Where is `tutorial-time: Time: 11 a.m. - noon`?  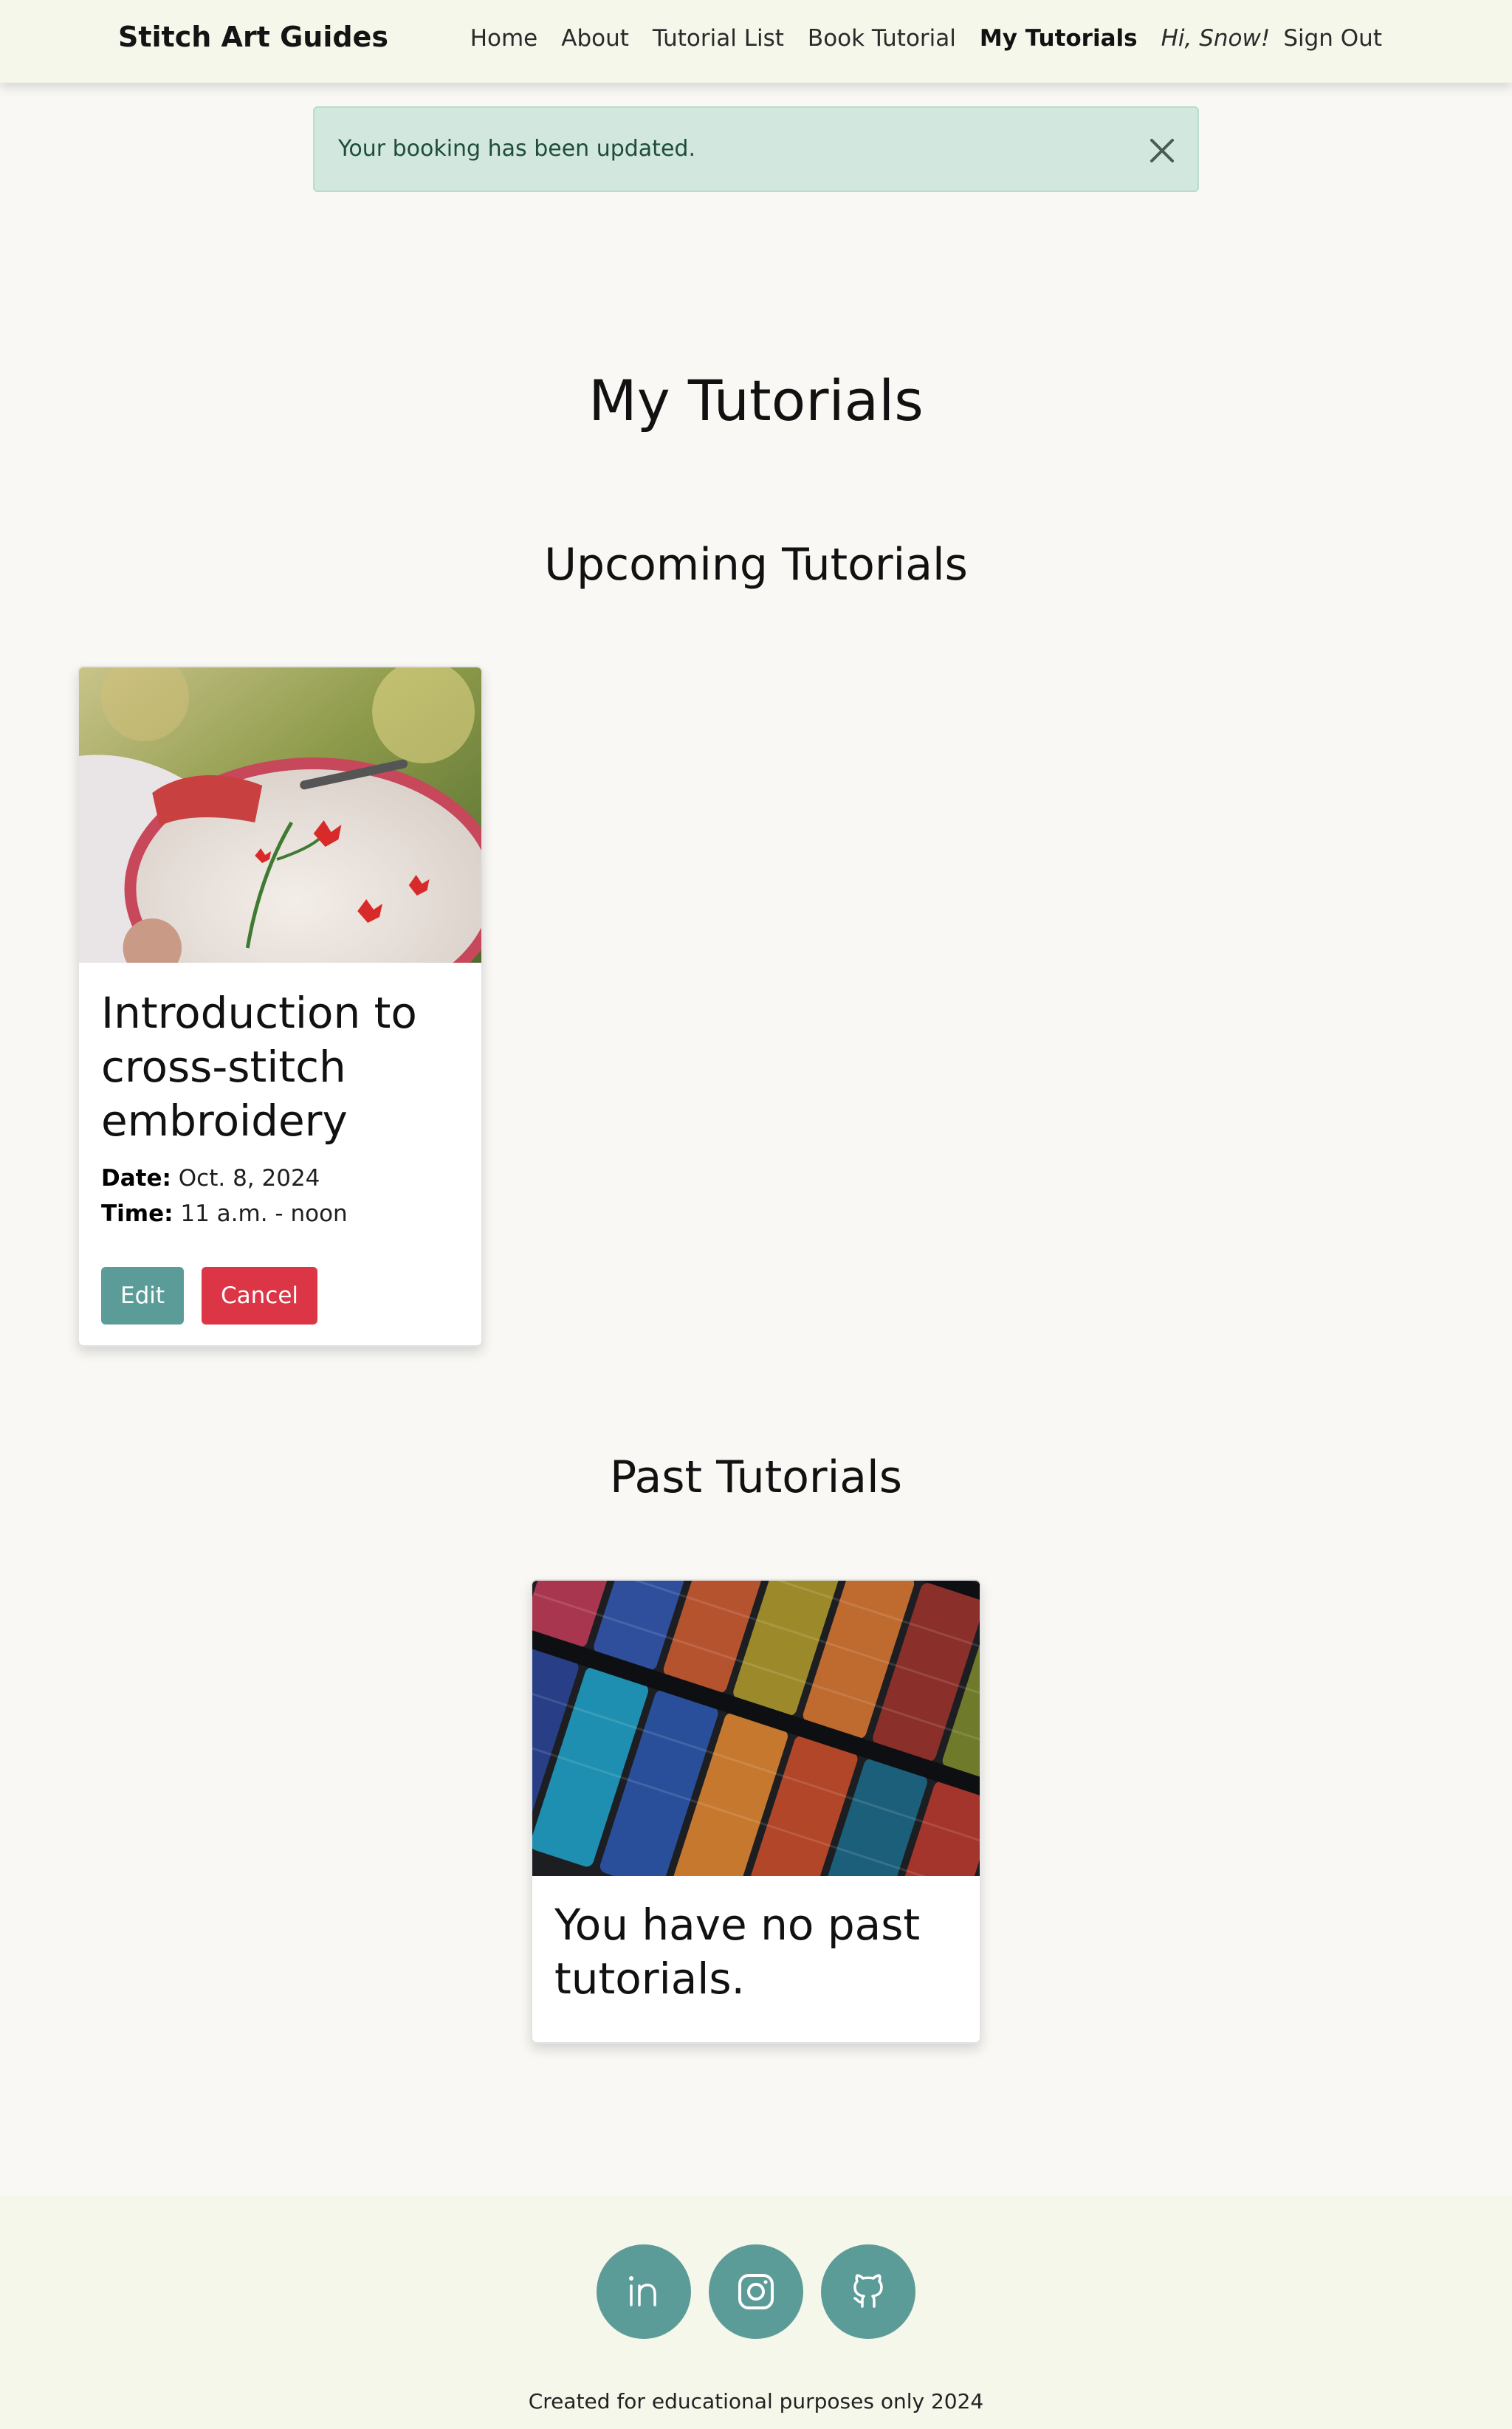
tutorial-time: Time: 11 a.m. - noon is located at coordinates (224, 1213).